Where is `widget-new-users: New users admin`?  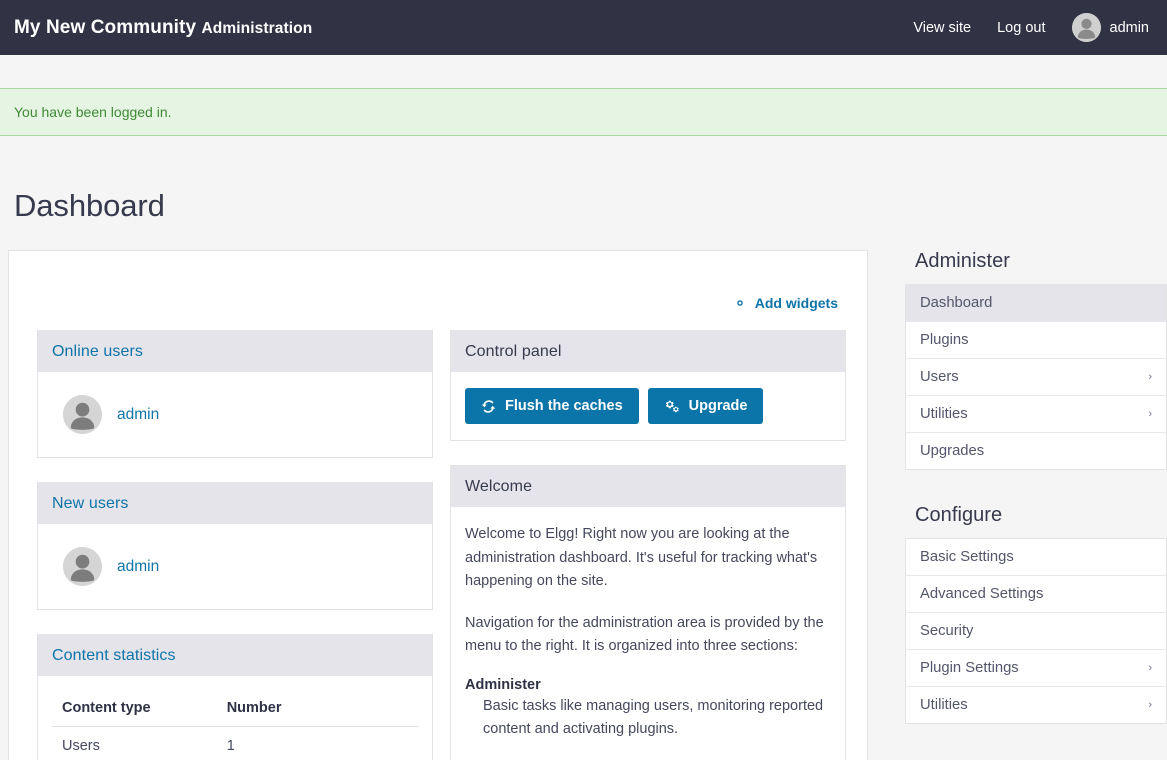
widget-new-users: New users admin is located at coordinates (235, 546).